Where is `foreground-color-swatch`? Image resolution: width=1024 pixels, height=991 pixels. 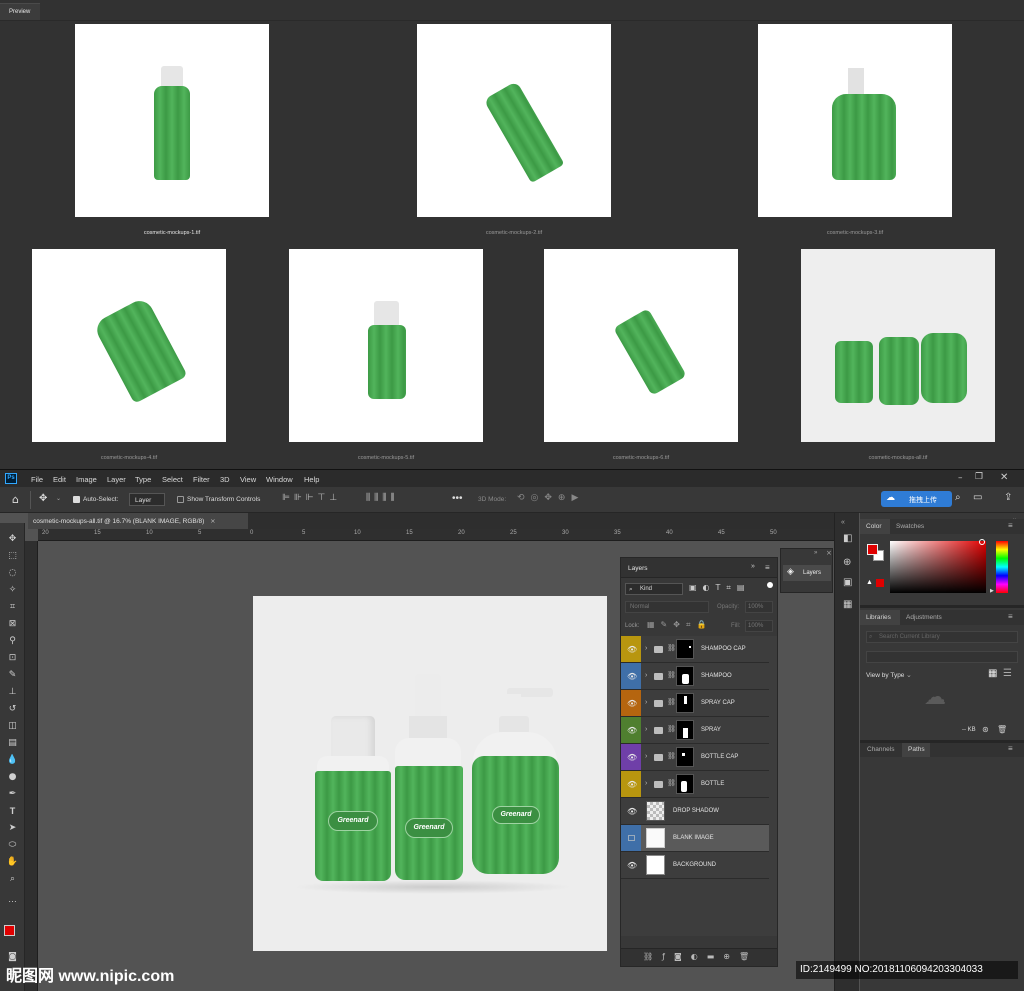 foreground-color-swatch is located at coordinates (872, 549).